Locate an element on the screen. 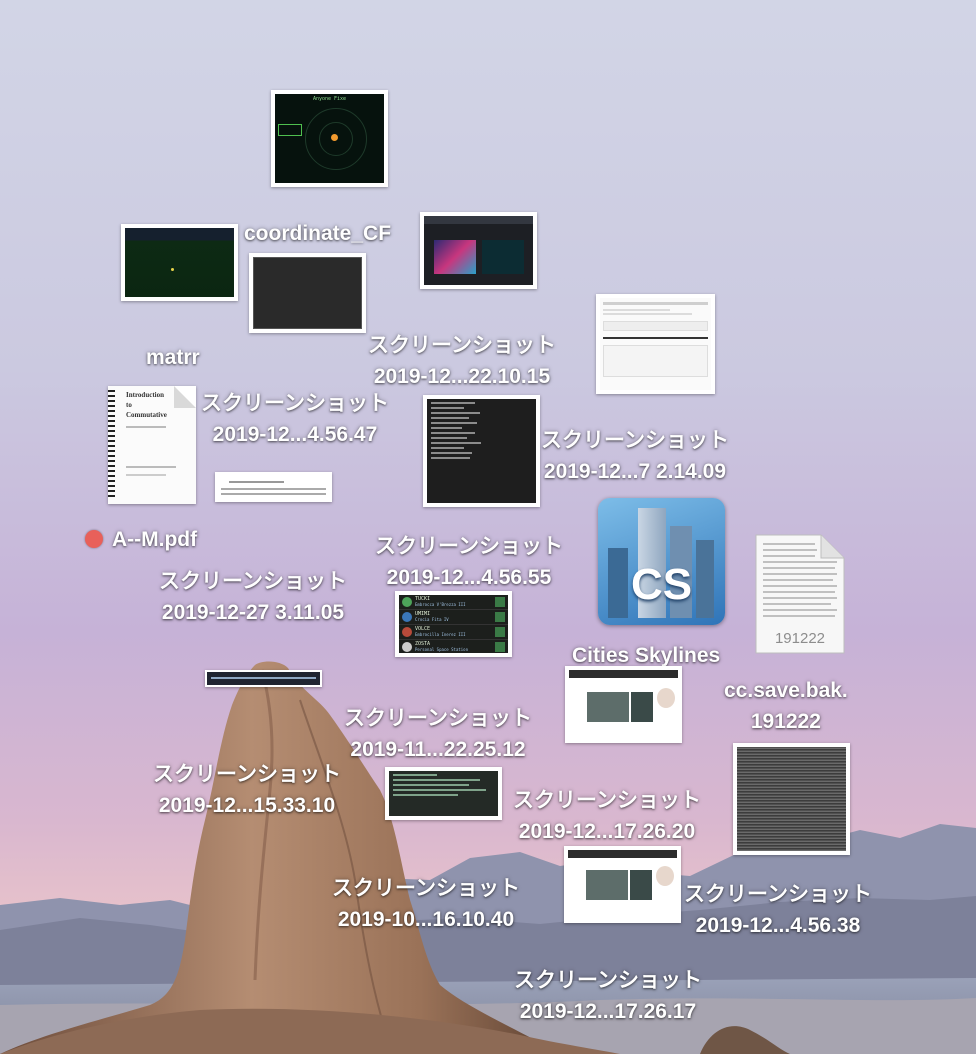 This screenshot has width=976, height=1054. file-label-screenshot-22-25-12: スクリーンショット 2019-11...22.25.12 is located at coordinates (438, 734).